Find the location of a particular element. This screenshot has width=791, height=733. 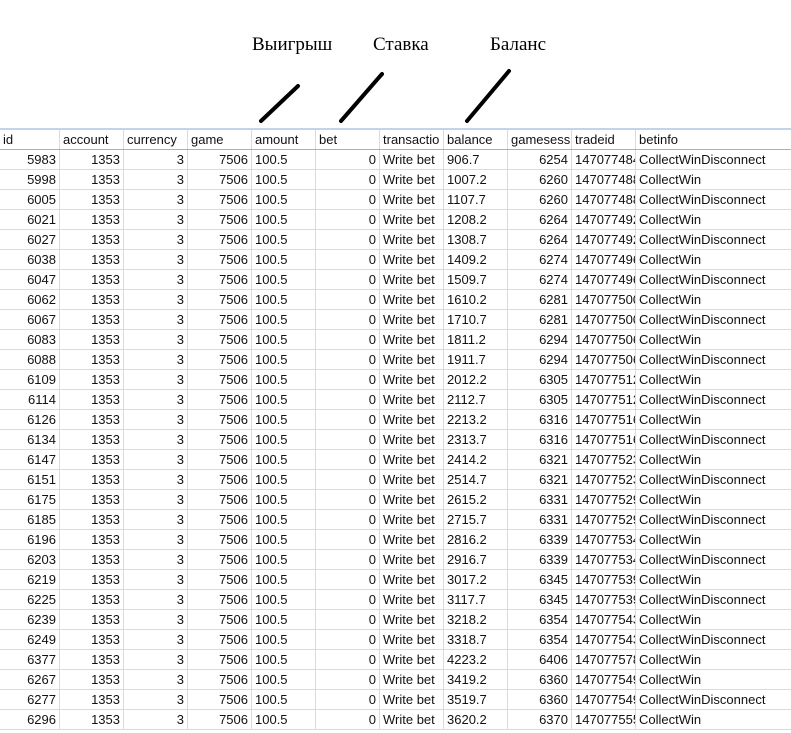

cell-id: 6185 is located at coordinates (30, 519).